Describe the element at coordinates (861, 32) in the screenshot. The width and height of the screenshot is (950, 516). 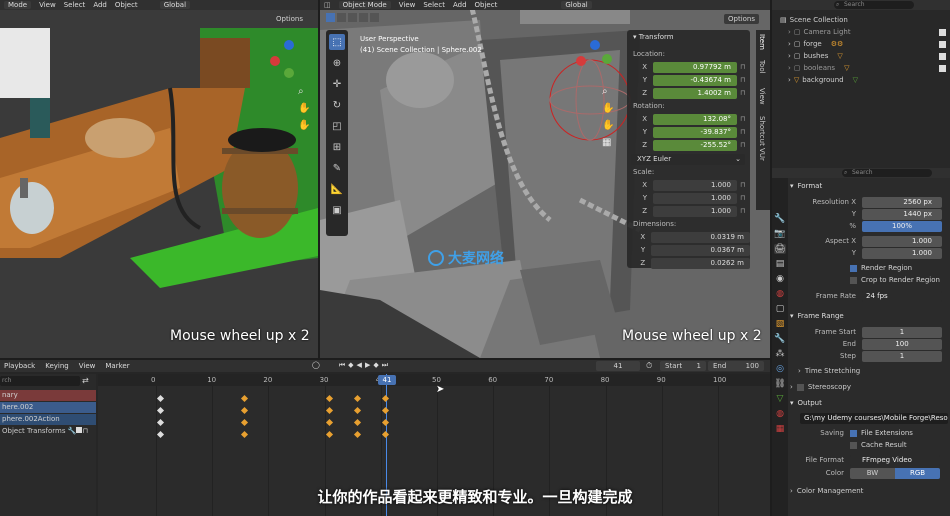
I see `outliner-item-camera-light: › ▢ Camera Light` at that location.